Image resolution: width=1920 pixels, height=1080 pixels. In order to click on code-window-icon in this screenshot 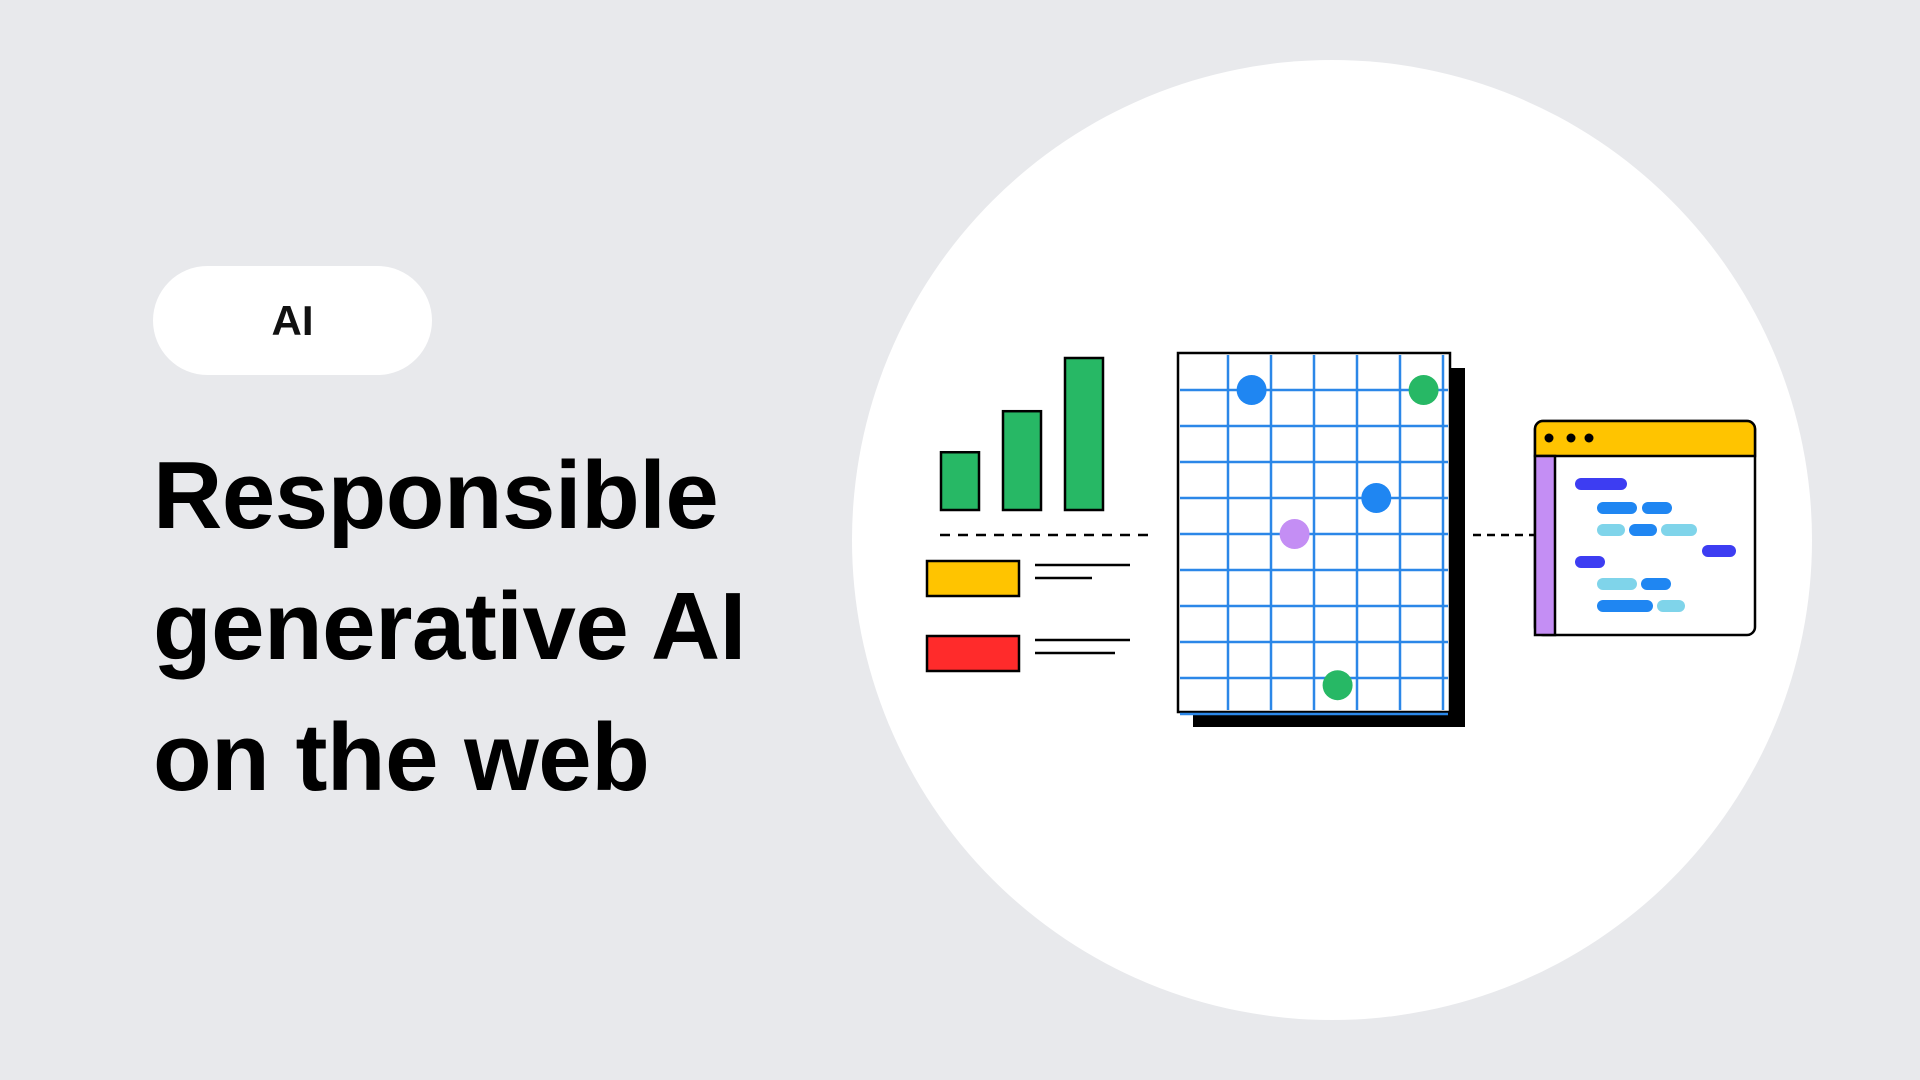, I will do `click(1645, 528)`.